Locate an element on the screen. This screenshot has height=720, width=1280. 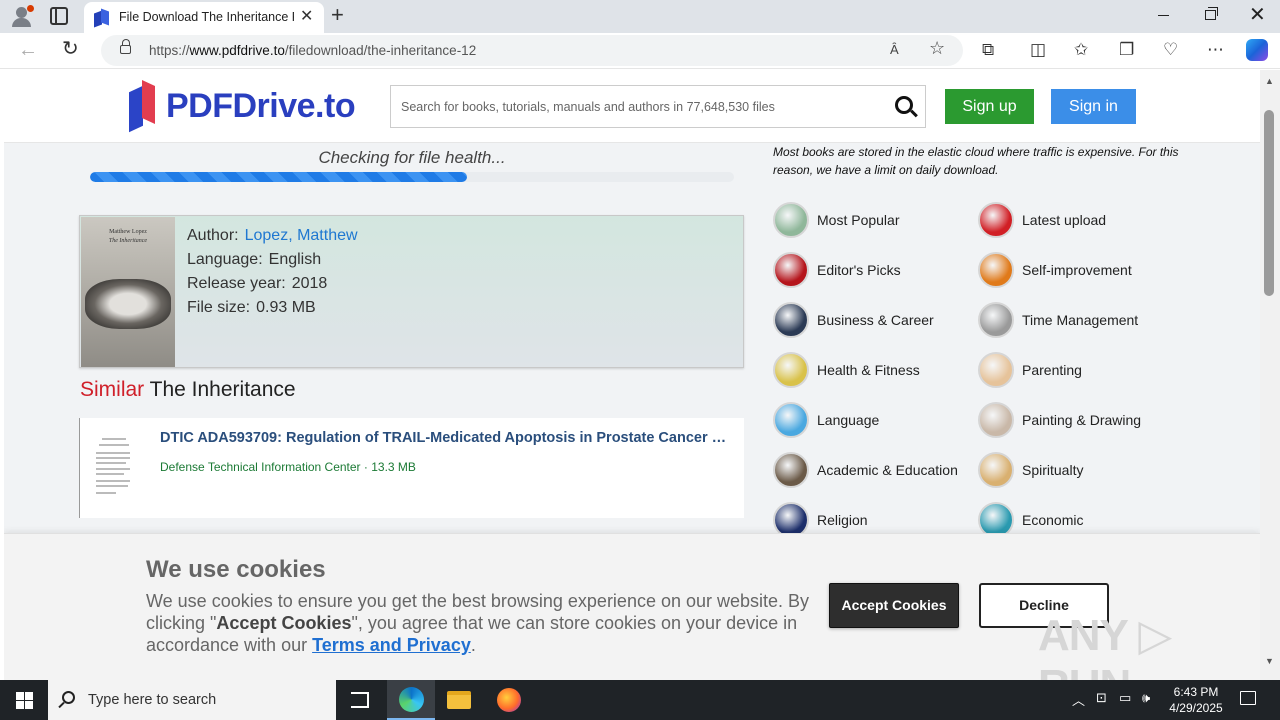
category-label: Economic is located at coordinates (1053, 520).